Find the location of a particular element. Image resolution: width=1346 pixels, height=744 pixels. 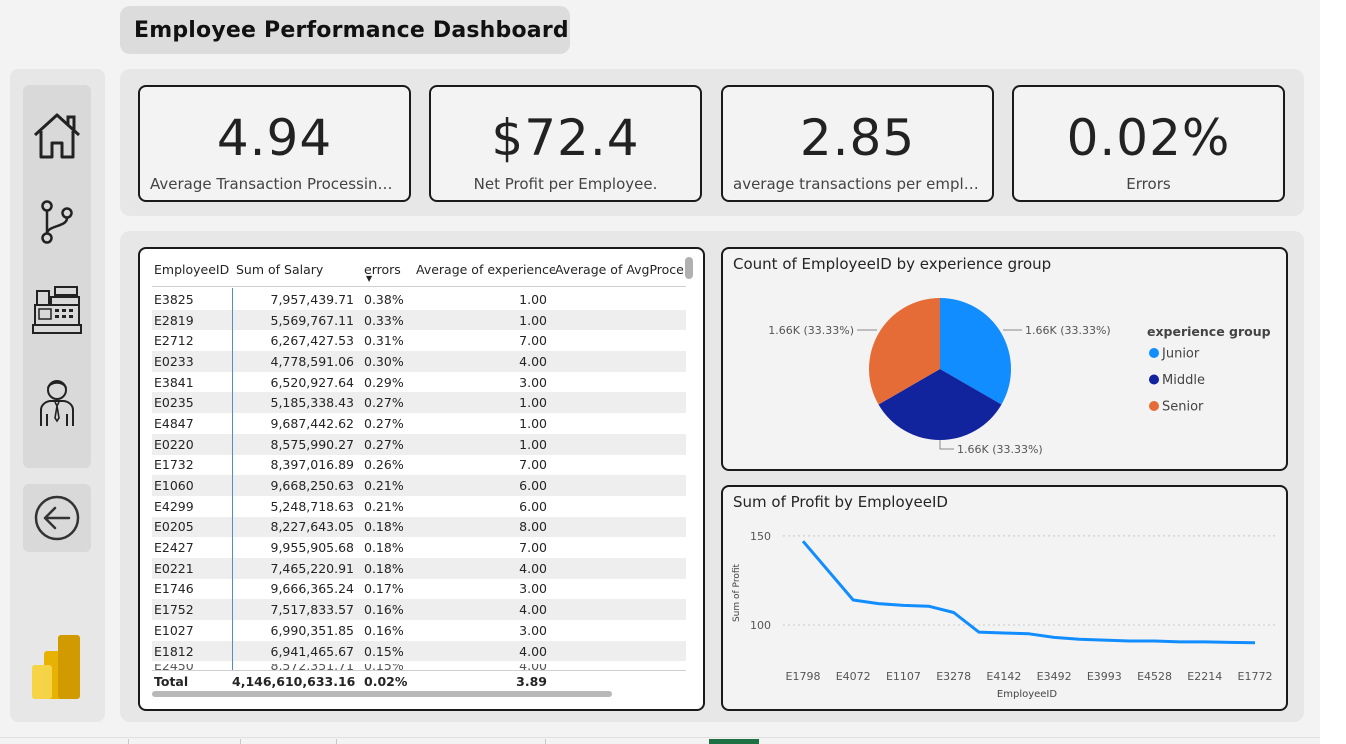

employee-icon is located at coordinates (57, 403).